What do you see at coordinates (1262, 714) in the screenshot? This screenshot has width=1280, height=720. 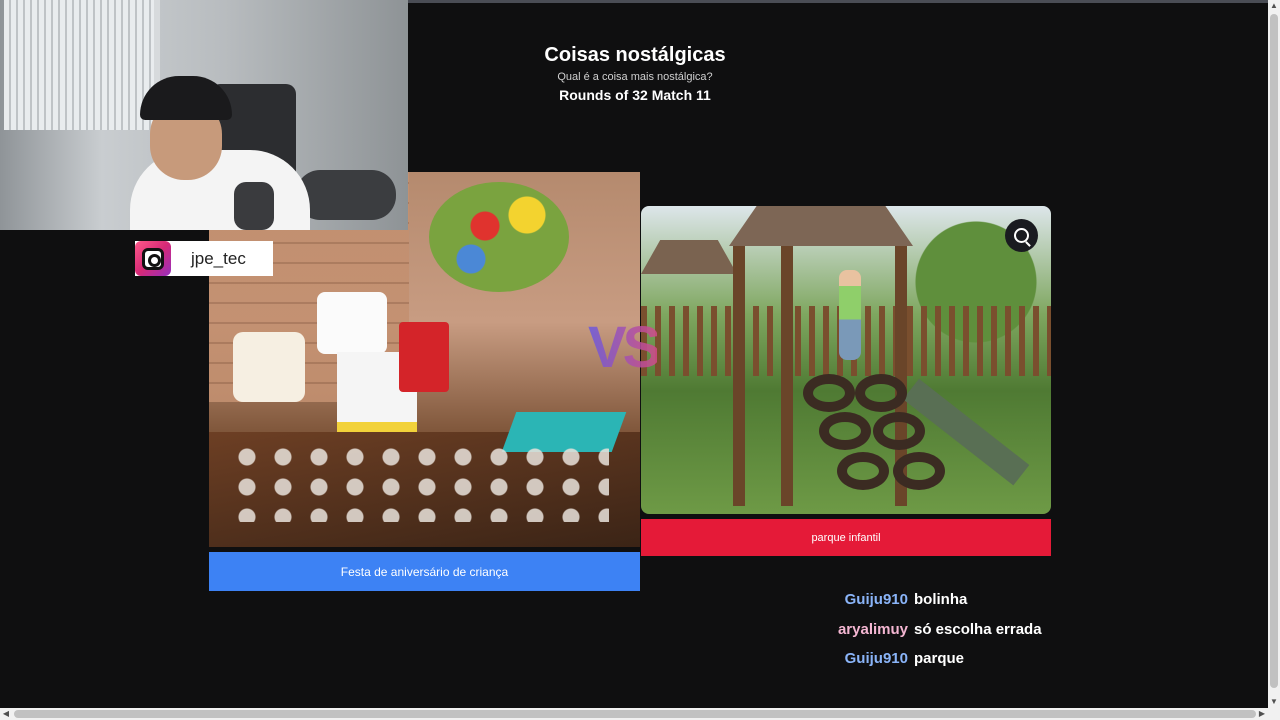 I see `scroll-right-icon: ▶` at bounding box center [1262, 714].